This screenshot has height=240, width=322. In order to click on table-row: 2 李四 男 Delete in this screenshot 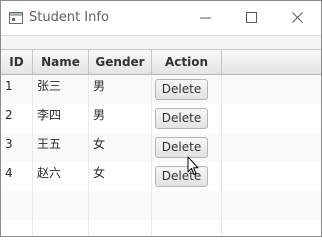, I will do `click(161, 118)`.